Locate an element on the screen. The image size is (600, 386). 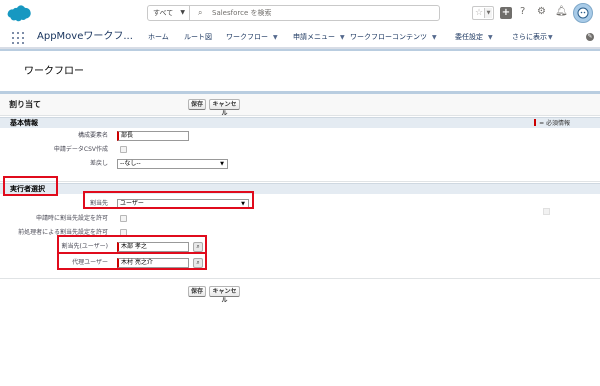
nav-item-route-diagram: ルート図 is located at coordinates (198, 37).